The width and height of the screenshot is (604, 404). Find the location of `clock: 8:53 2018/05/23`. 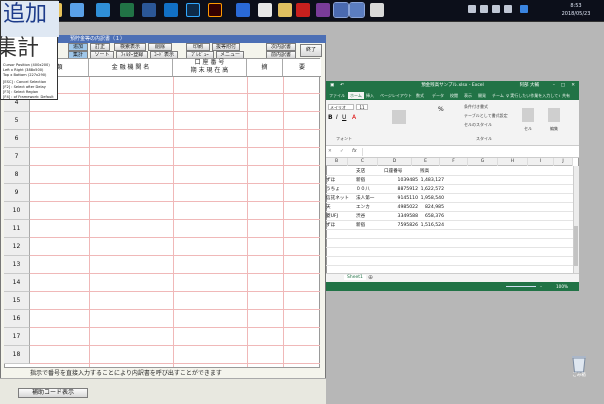

clock: 8:53 2018/05/23 is located at coordinates (576, 11).